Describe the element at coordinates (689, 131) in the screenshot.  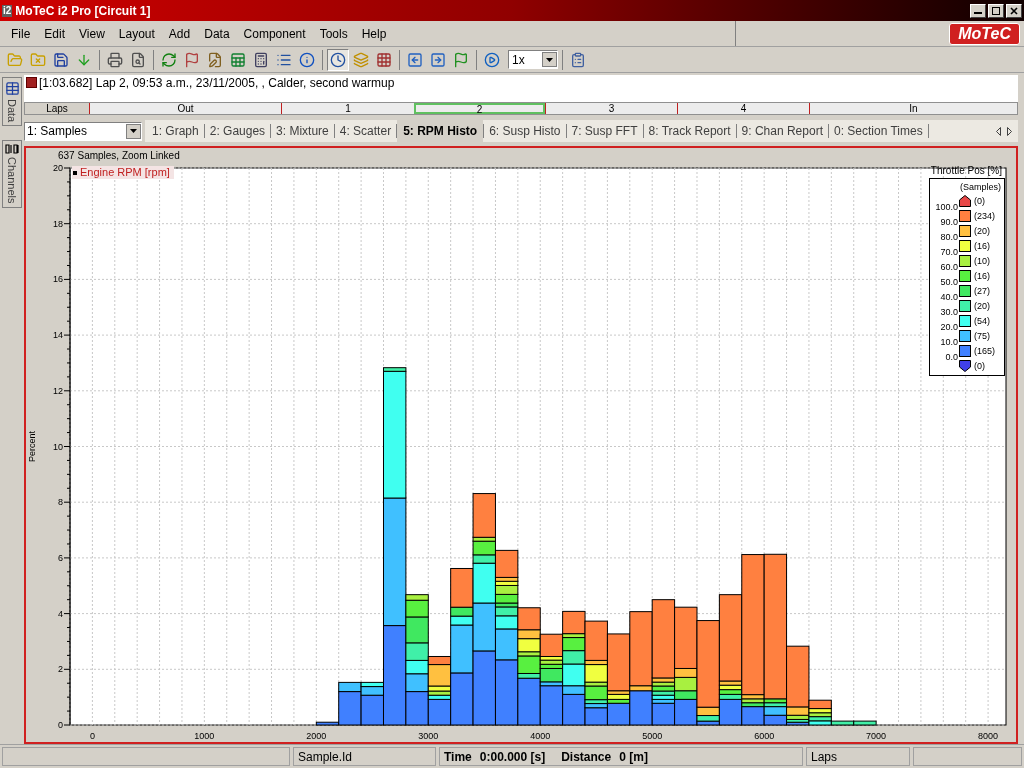
I see `worksheet-tab: 8: Track Report` at that location.